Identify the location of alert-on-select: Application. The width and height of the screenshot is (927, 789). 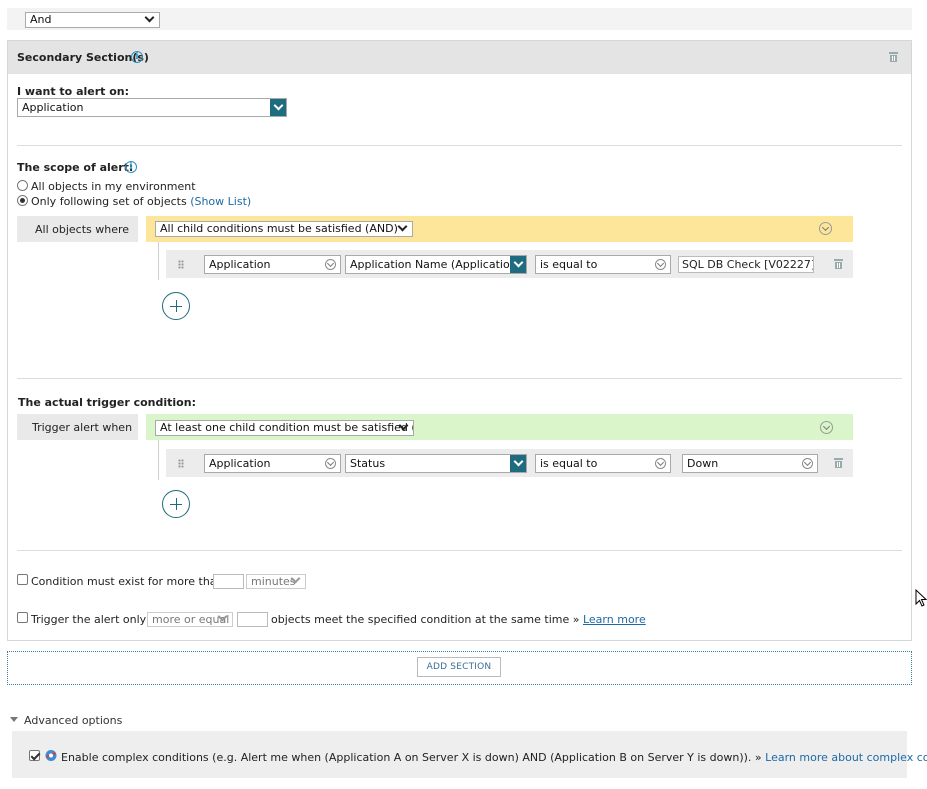
(152, 107).